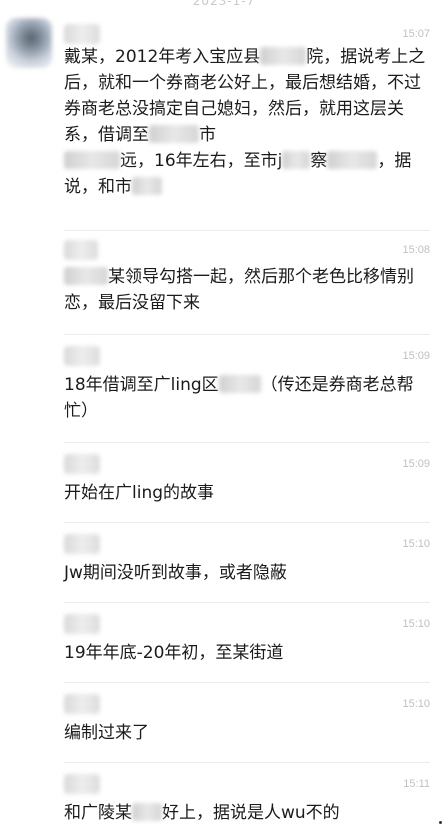 This screenshot has height=836, width=448. Describe the element at coordinates (256, 724) in the screenshot. I see `message-item: 15:10 编制过来了` at that location.